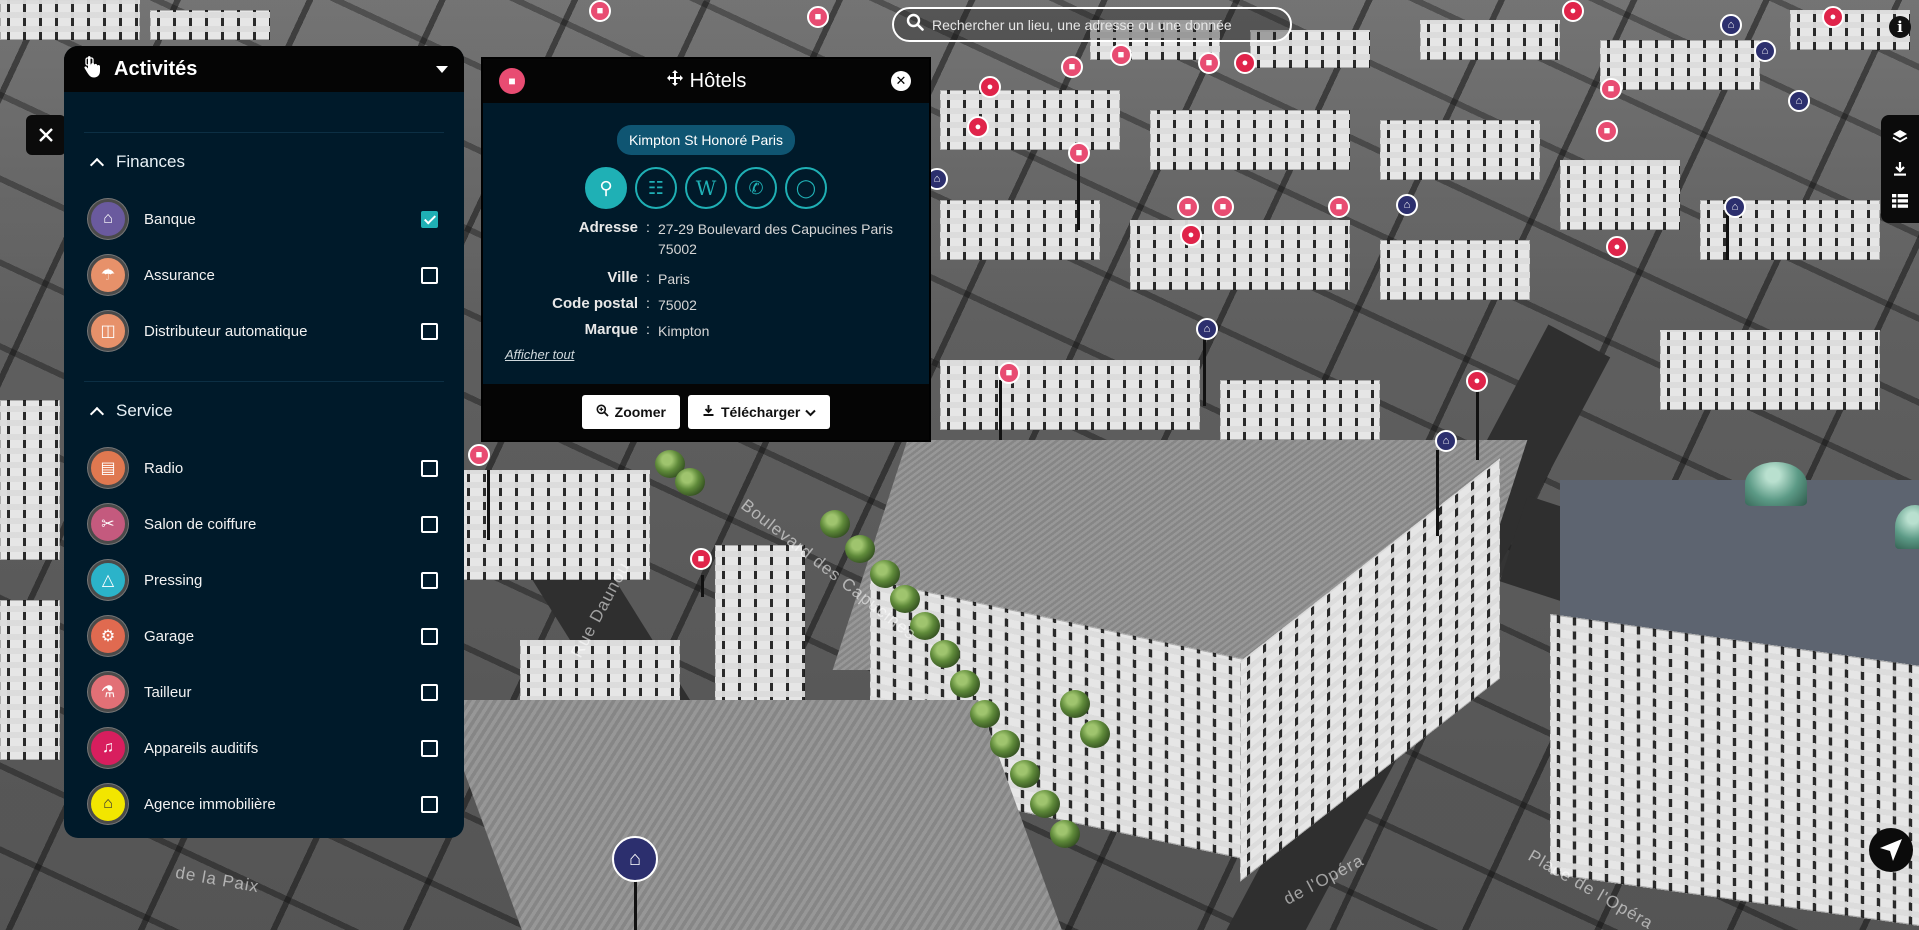  I want to click on info-icon: i, so click(1900, 27).